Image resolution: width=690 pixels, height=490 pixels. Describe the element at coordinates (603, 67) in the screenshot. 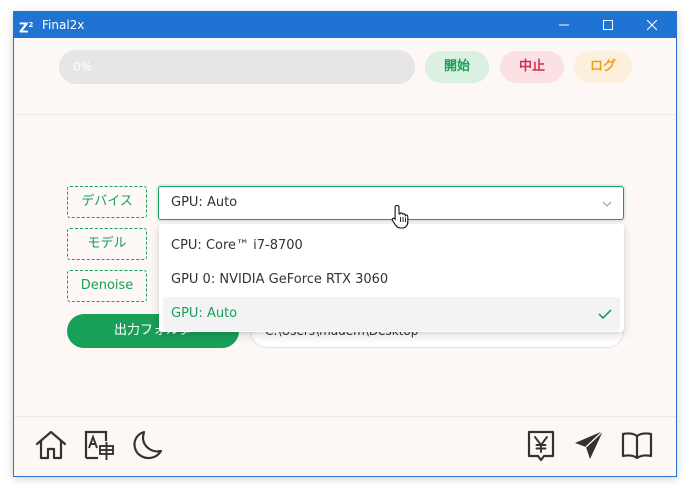

I see `log-button: ログ` at that location.